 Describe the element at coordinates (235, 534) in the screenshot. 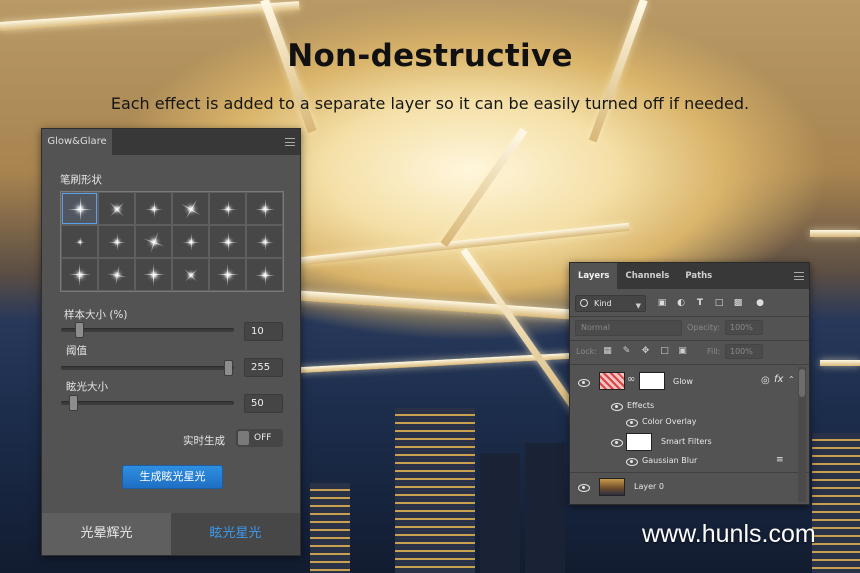

I see `tab-glare-star: 眩光星光` at that location.